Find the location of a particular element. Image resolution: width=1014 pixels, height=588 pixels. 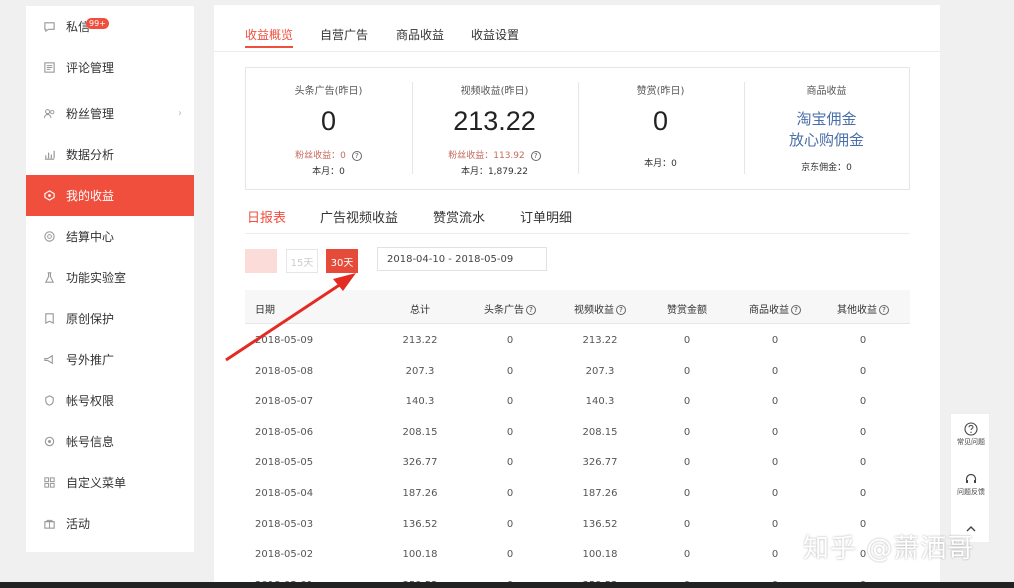

income-icon is located at coordinates (49, 196).